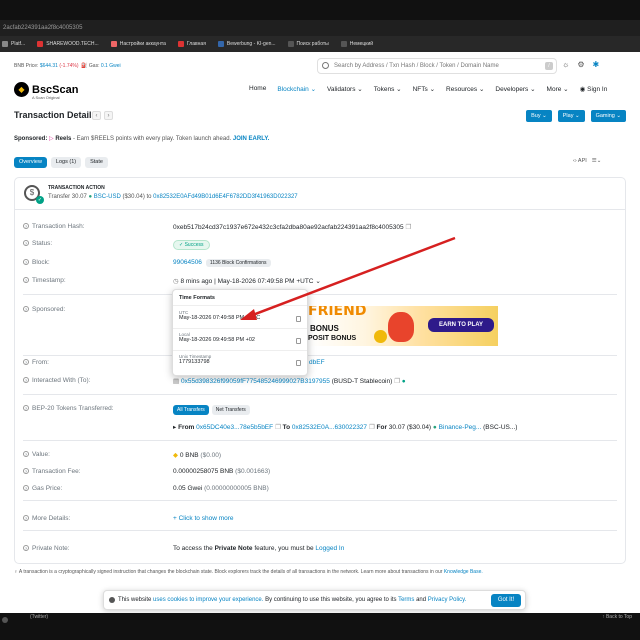 Image resolution: width=640 pixels, height=640 pixels. Describe the element at coordinates (617, 617) in the screenshot. I see `back-to-top-link: ↑ Back to Top` at that location.